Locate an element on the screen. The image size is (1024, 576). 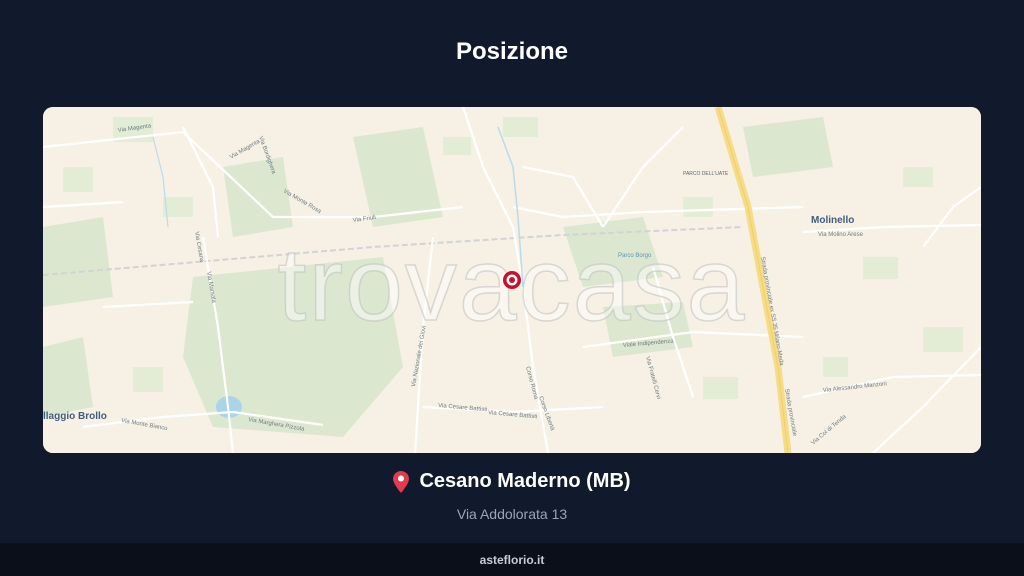
location-address: Via Addolorata 13 is located at coordinates (512, 513).